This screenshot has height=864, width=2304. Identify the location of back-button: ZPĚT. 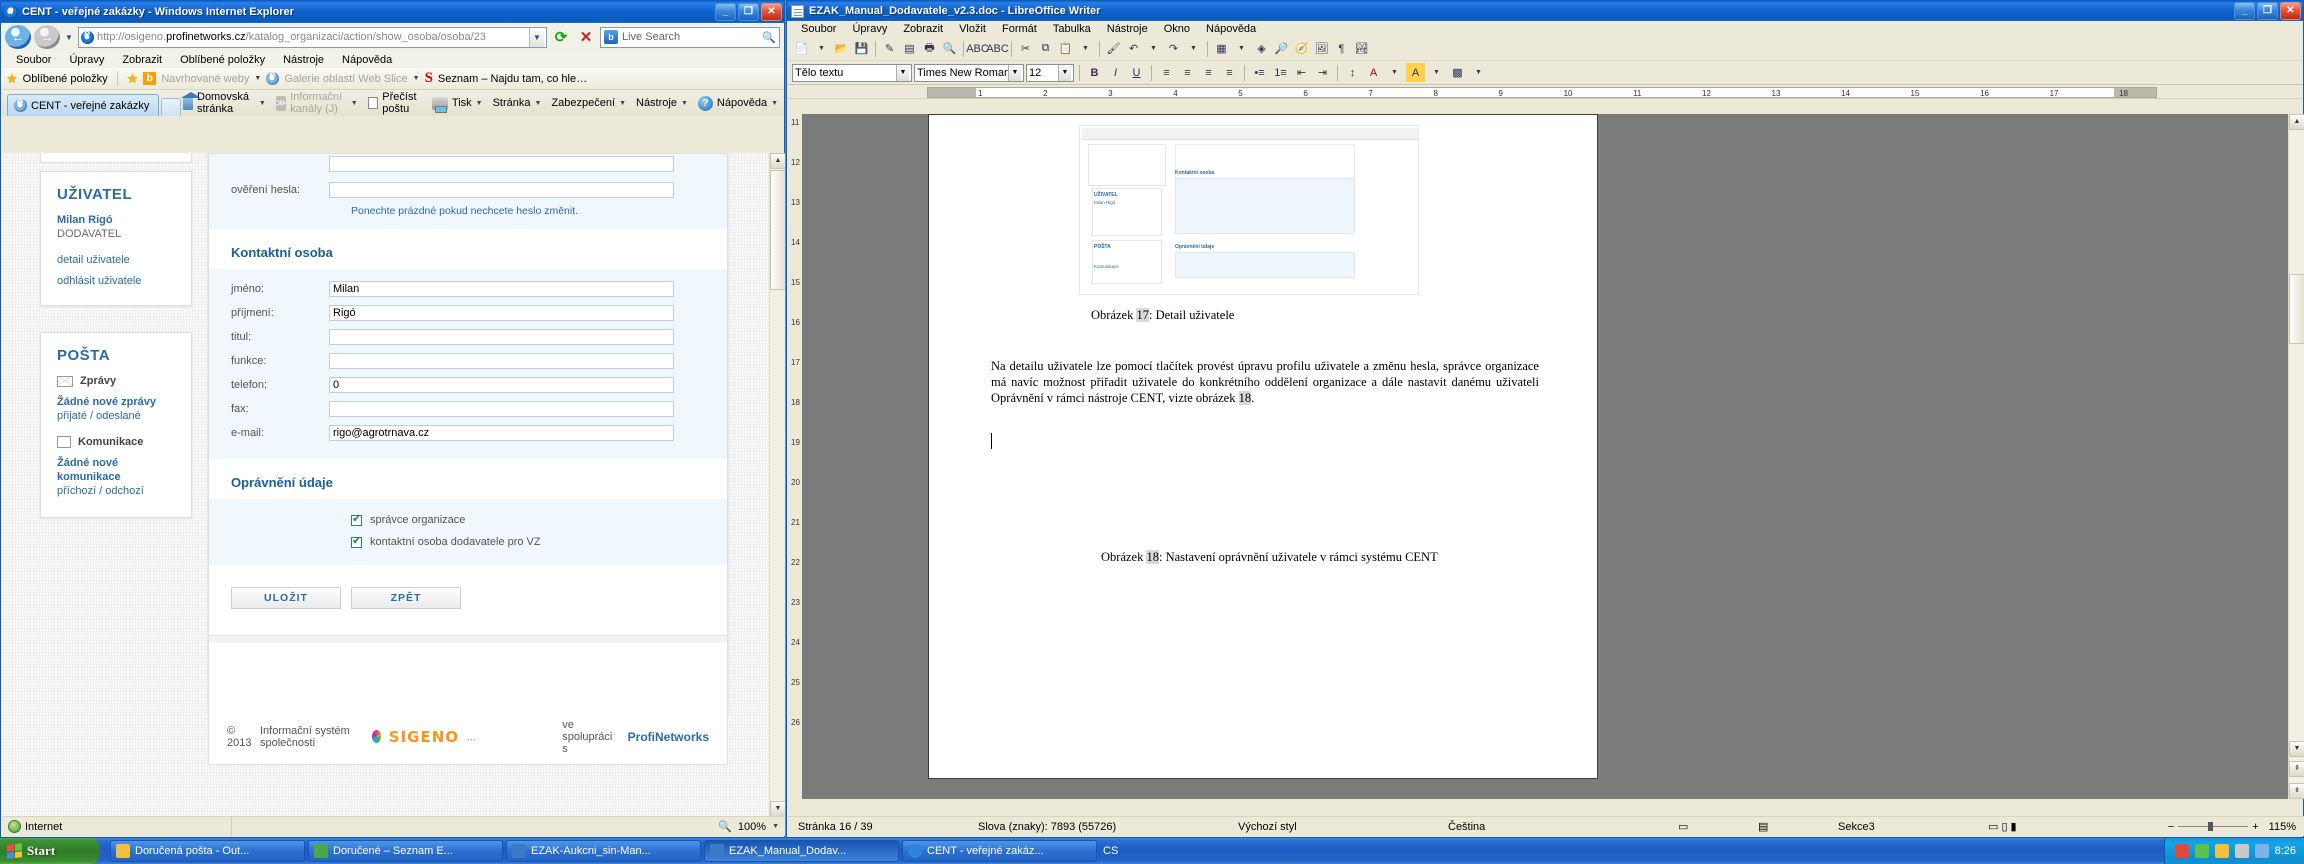
(406, 598).